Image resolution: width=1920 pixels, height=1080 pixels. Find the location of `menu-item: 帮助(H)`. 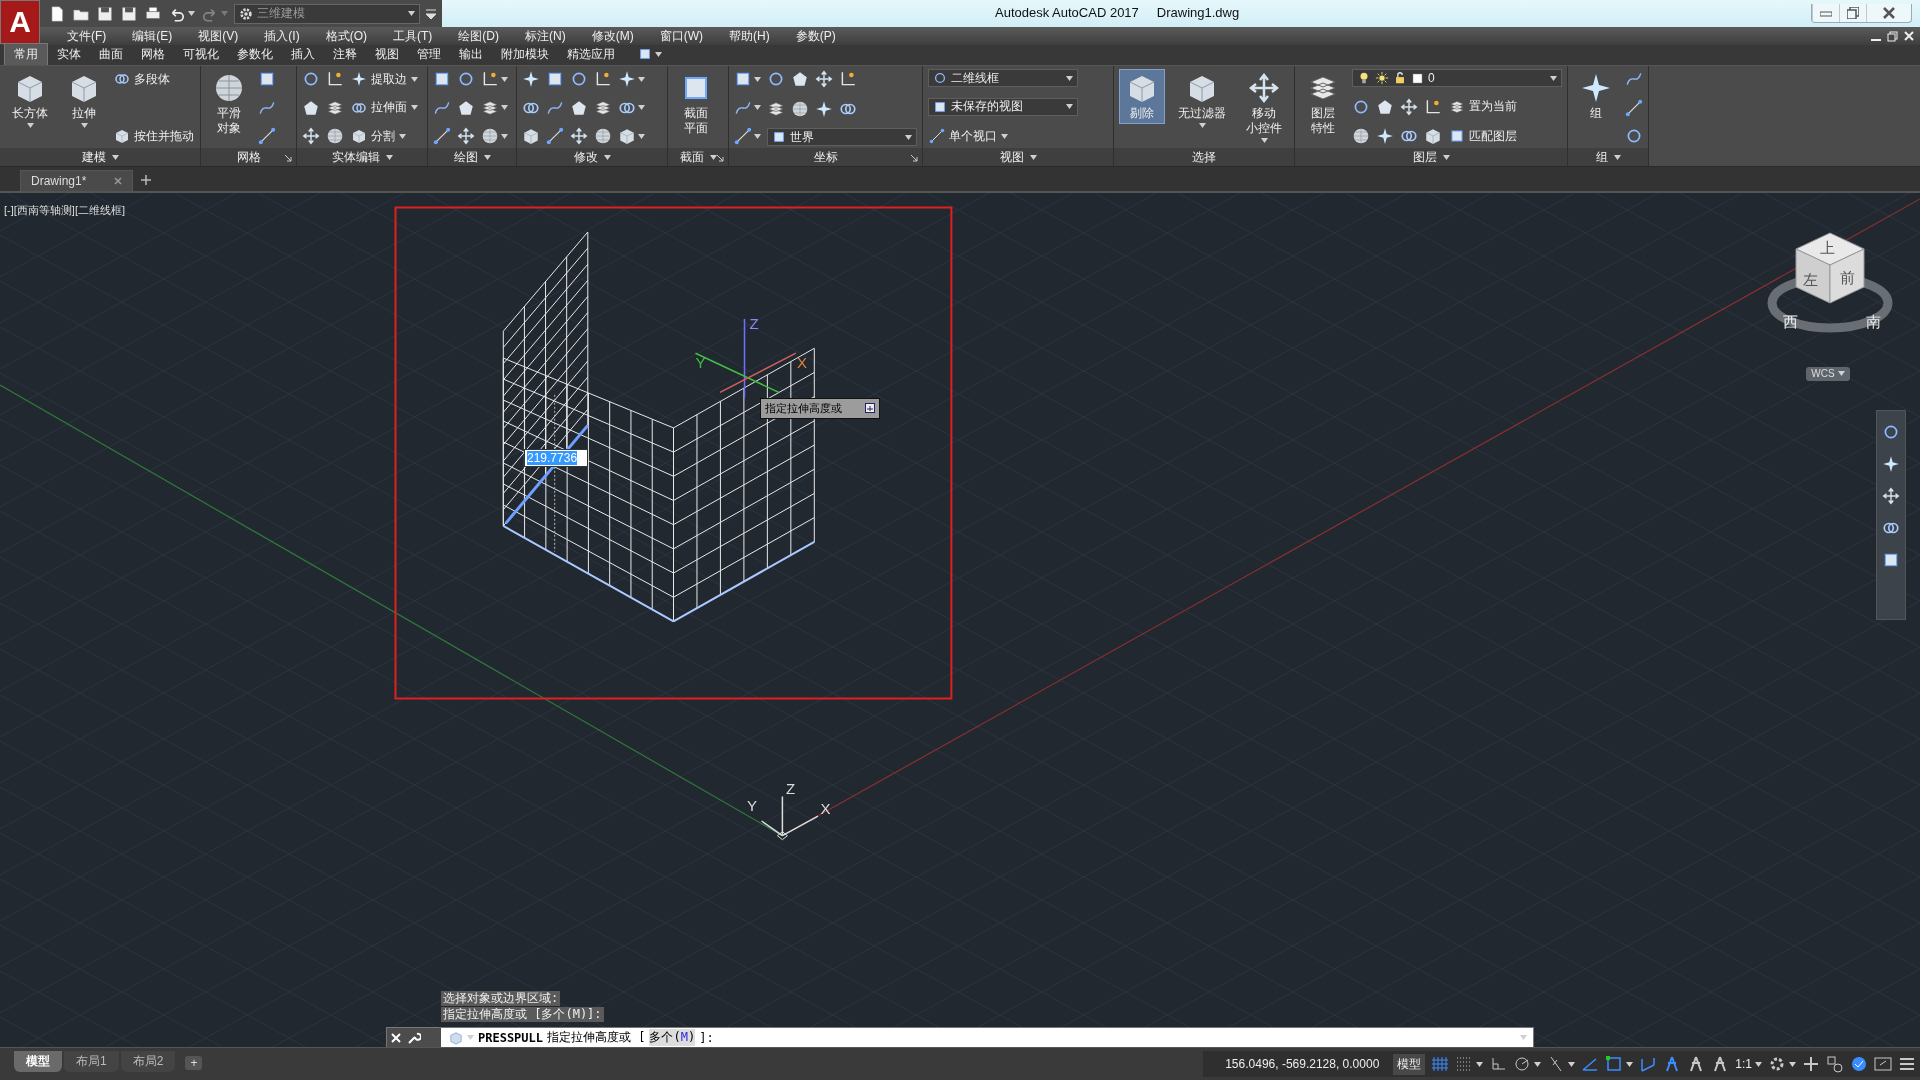

menu-item: 帮助(H) is located at coordinates (749, 36).